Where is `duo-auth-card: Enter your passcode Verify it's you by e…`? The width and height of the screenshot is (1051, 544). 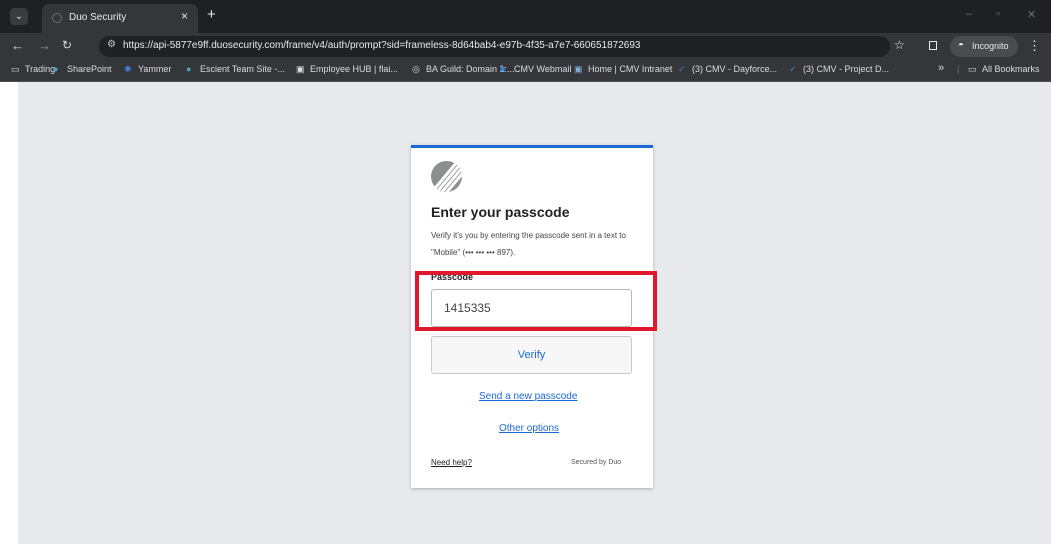
duo-auth-card: Enter your passcode Verify it's you by e… is located at coordinates (532, 316).